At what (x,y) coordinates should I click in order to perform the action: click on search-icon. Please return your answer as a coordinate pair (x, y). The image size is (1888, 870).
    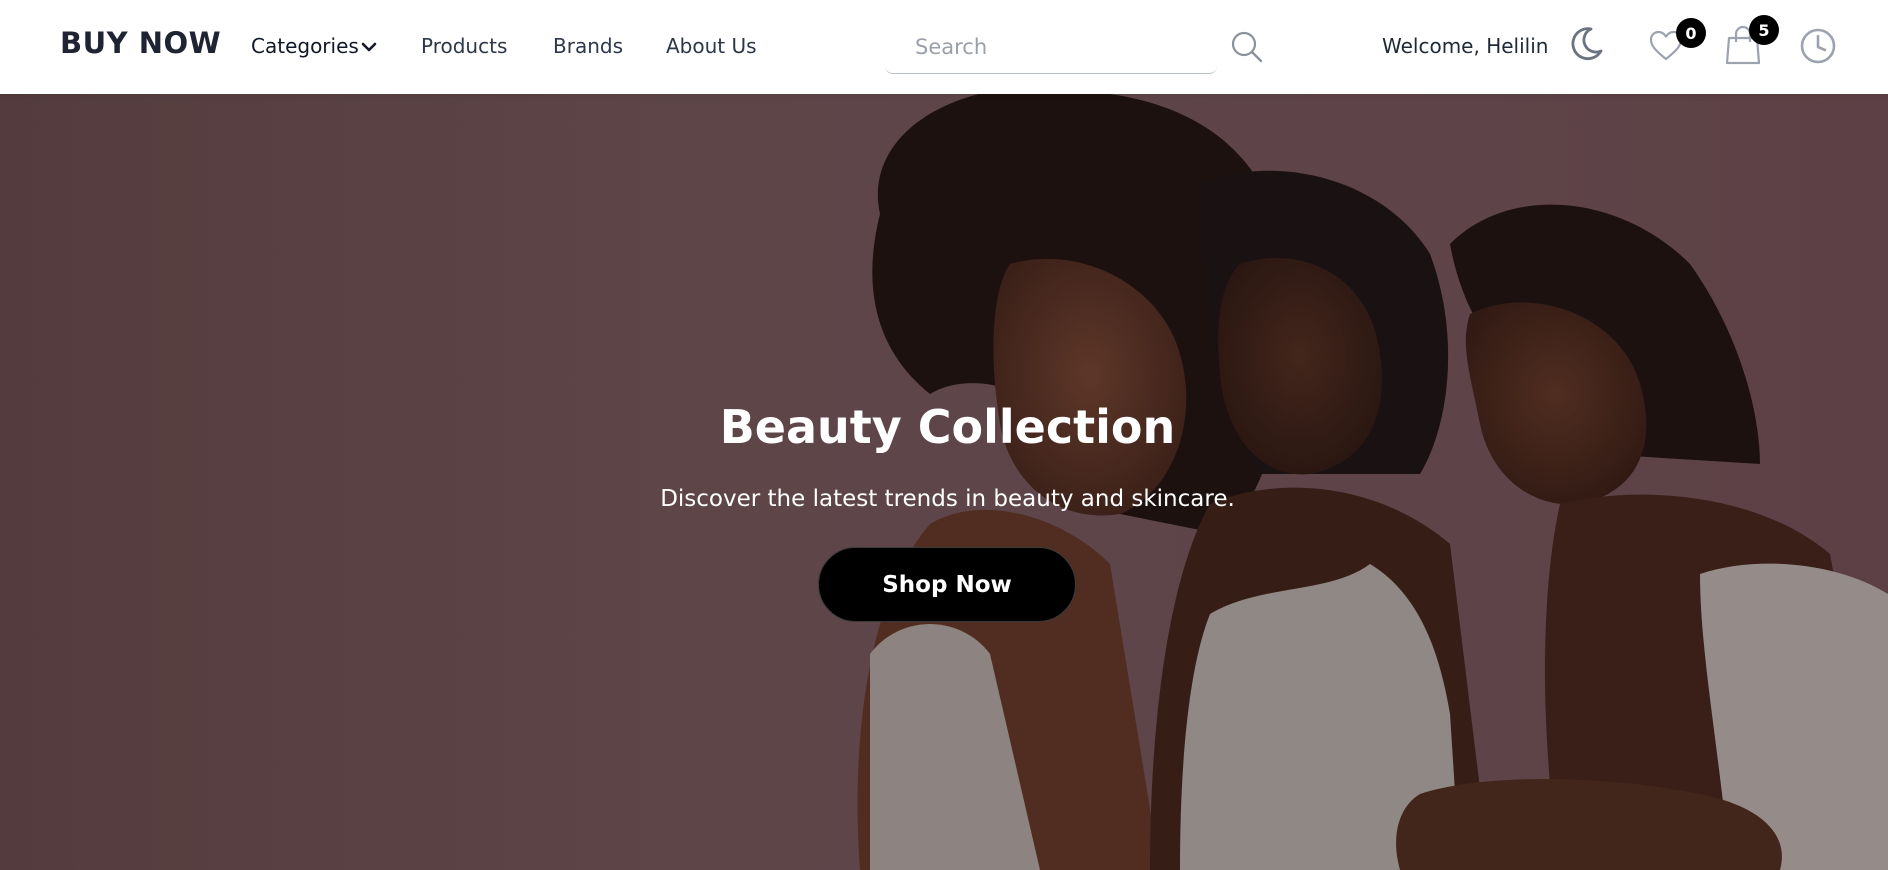
    Looking at the image, I should click on (1247, 47).